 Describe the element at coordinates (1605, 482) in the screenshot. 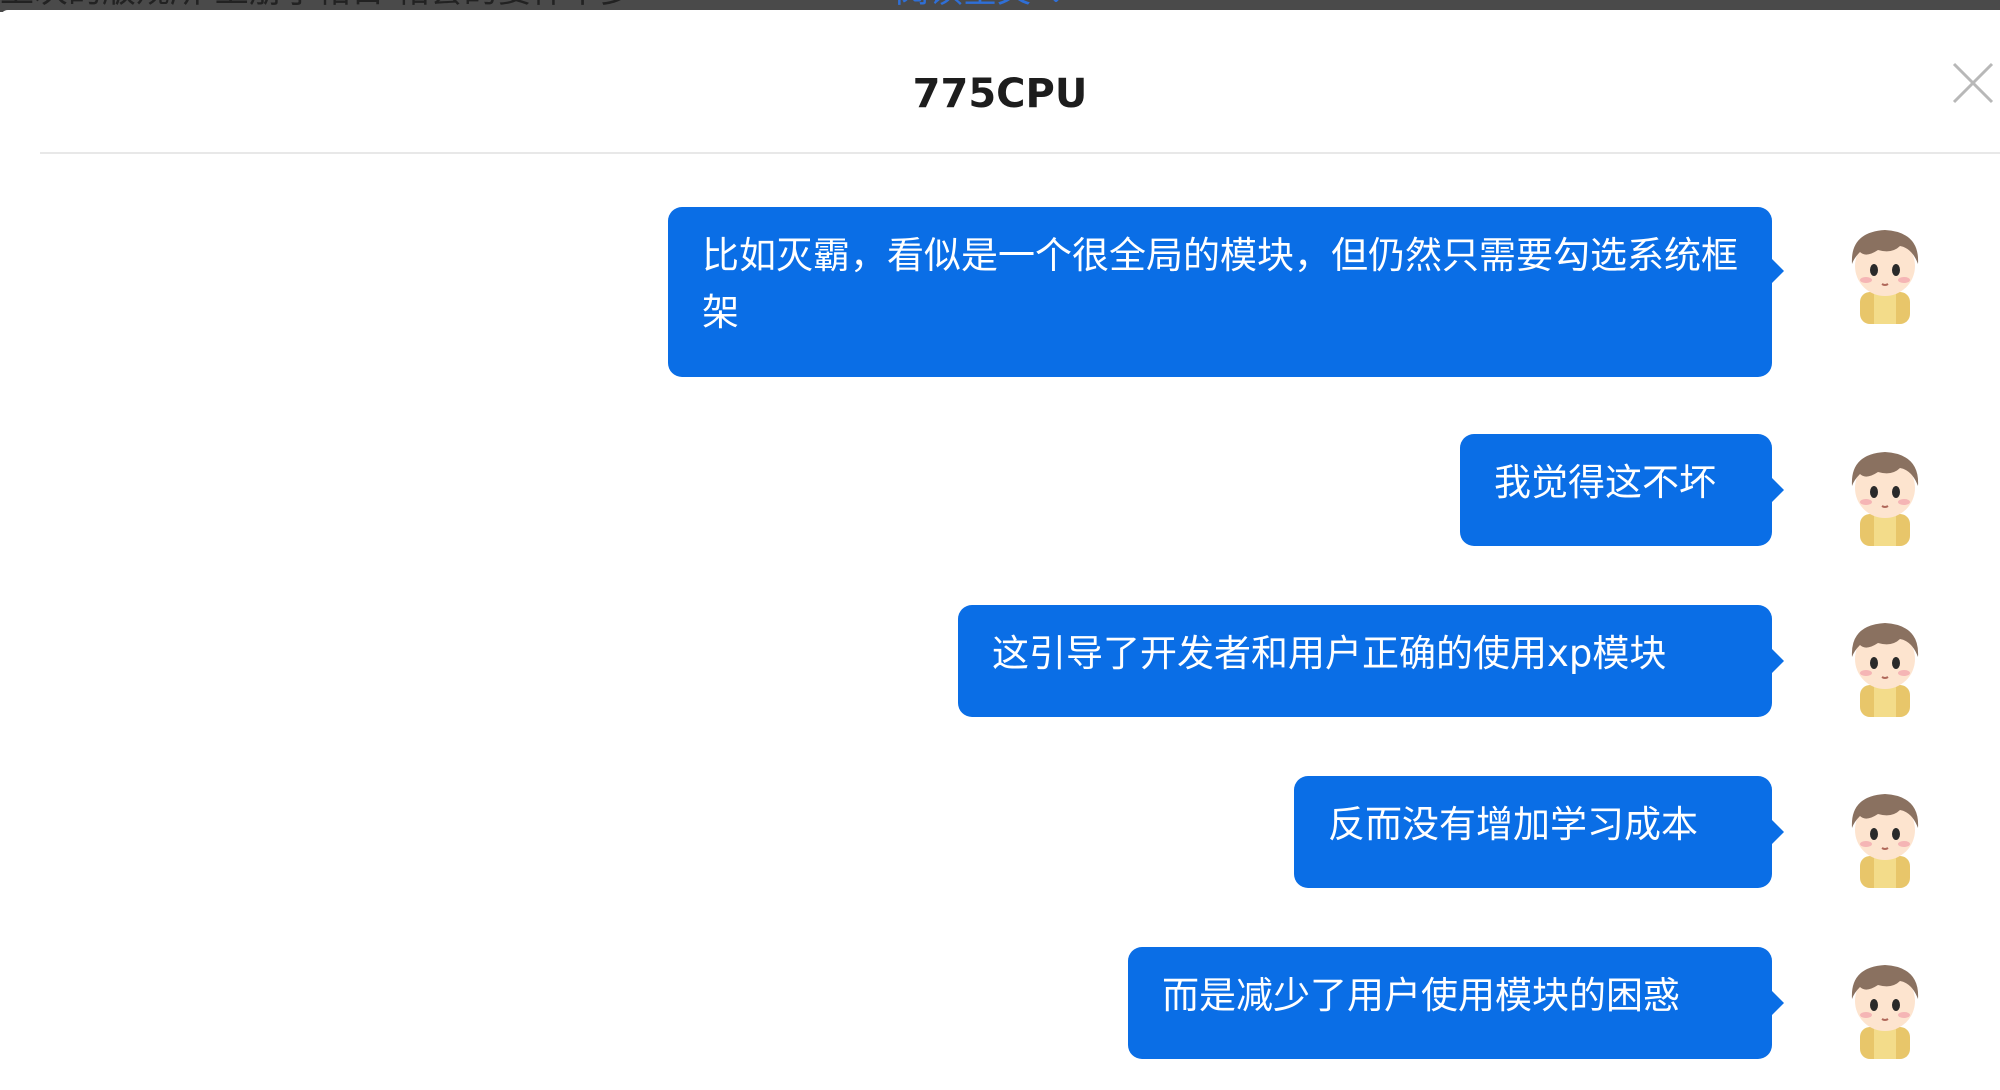

I see `message-text: 我觉得这不坏` at that location.